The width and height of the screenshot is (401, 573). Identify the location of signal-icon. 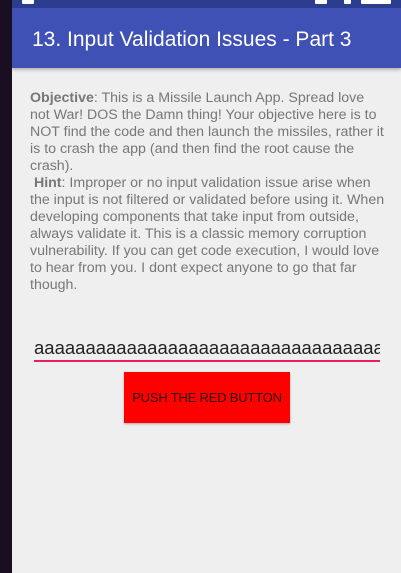
(321, 2).